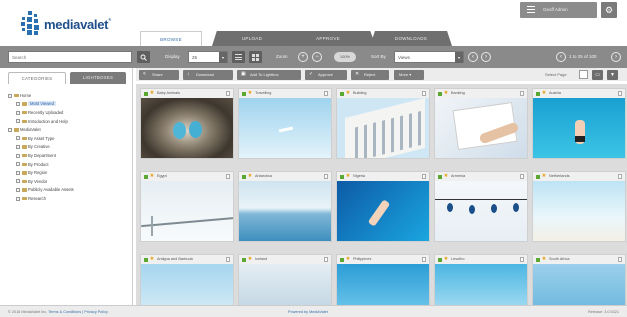 The height and width of the screenshot is (317, 627). What do you see at coordinates (68, 191) in the screenshot?
I see `tree-item: Publicly Available Assets` at bounding box center [68, 191].